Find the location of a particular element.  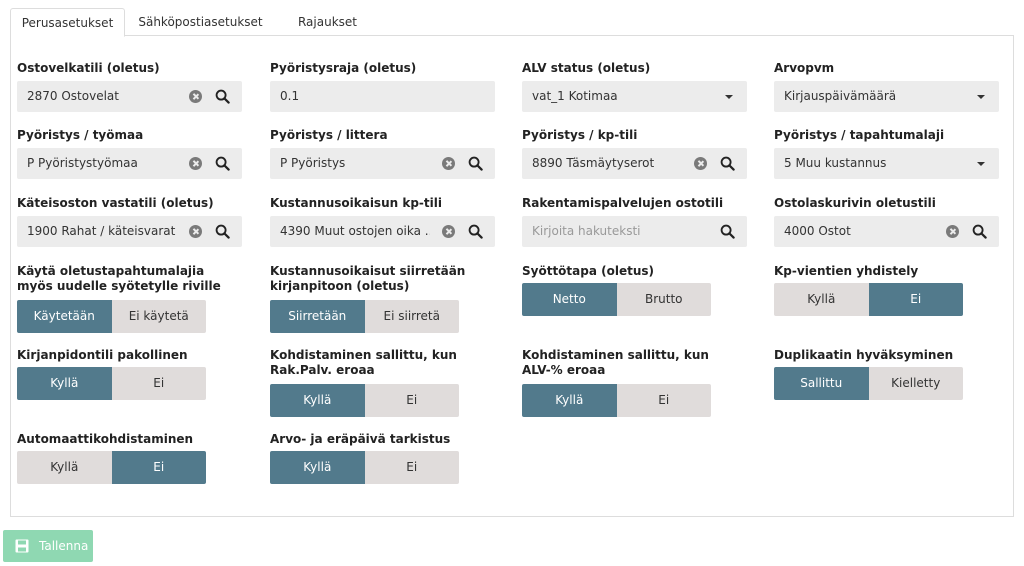

ostolaskurivin-oletustili-field: 4000 Ostot is located at coordinates (886, 231).